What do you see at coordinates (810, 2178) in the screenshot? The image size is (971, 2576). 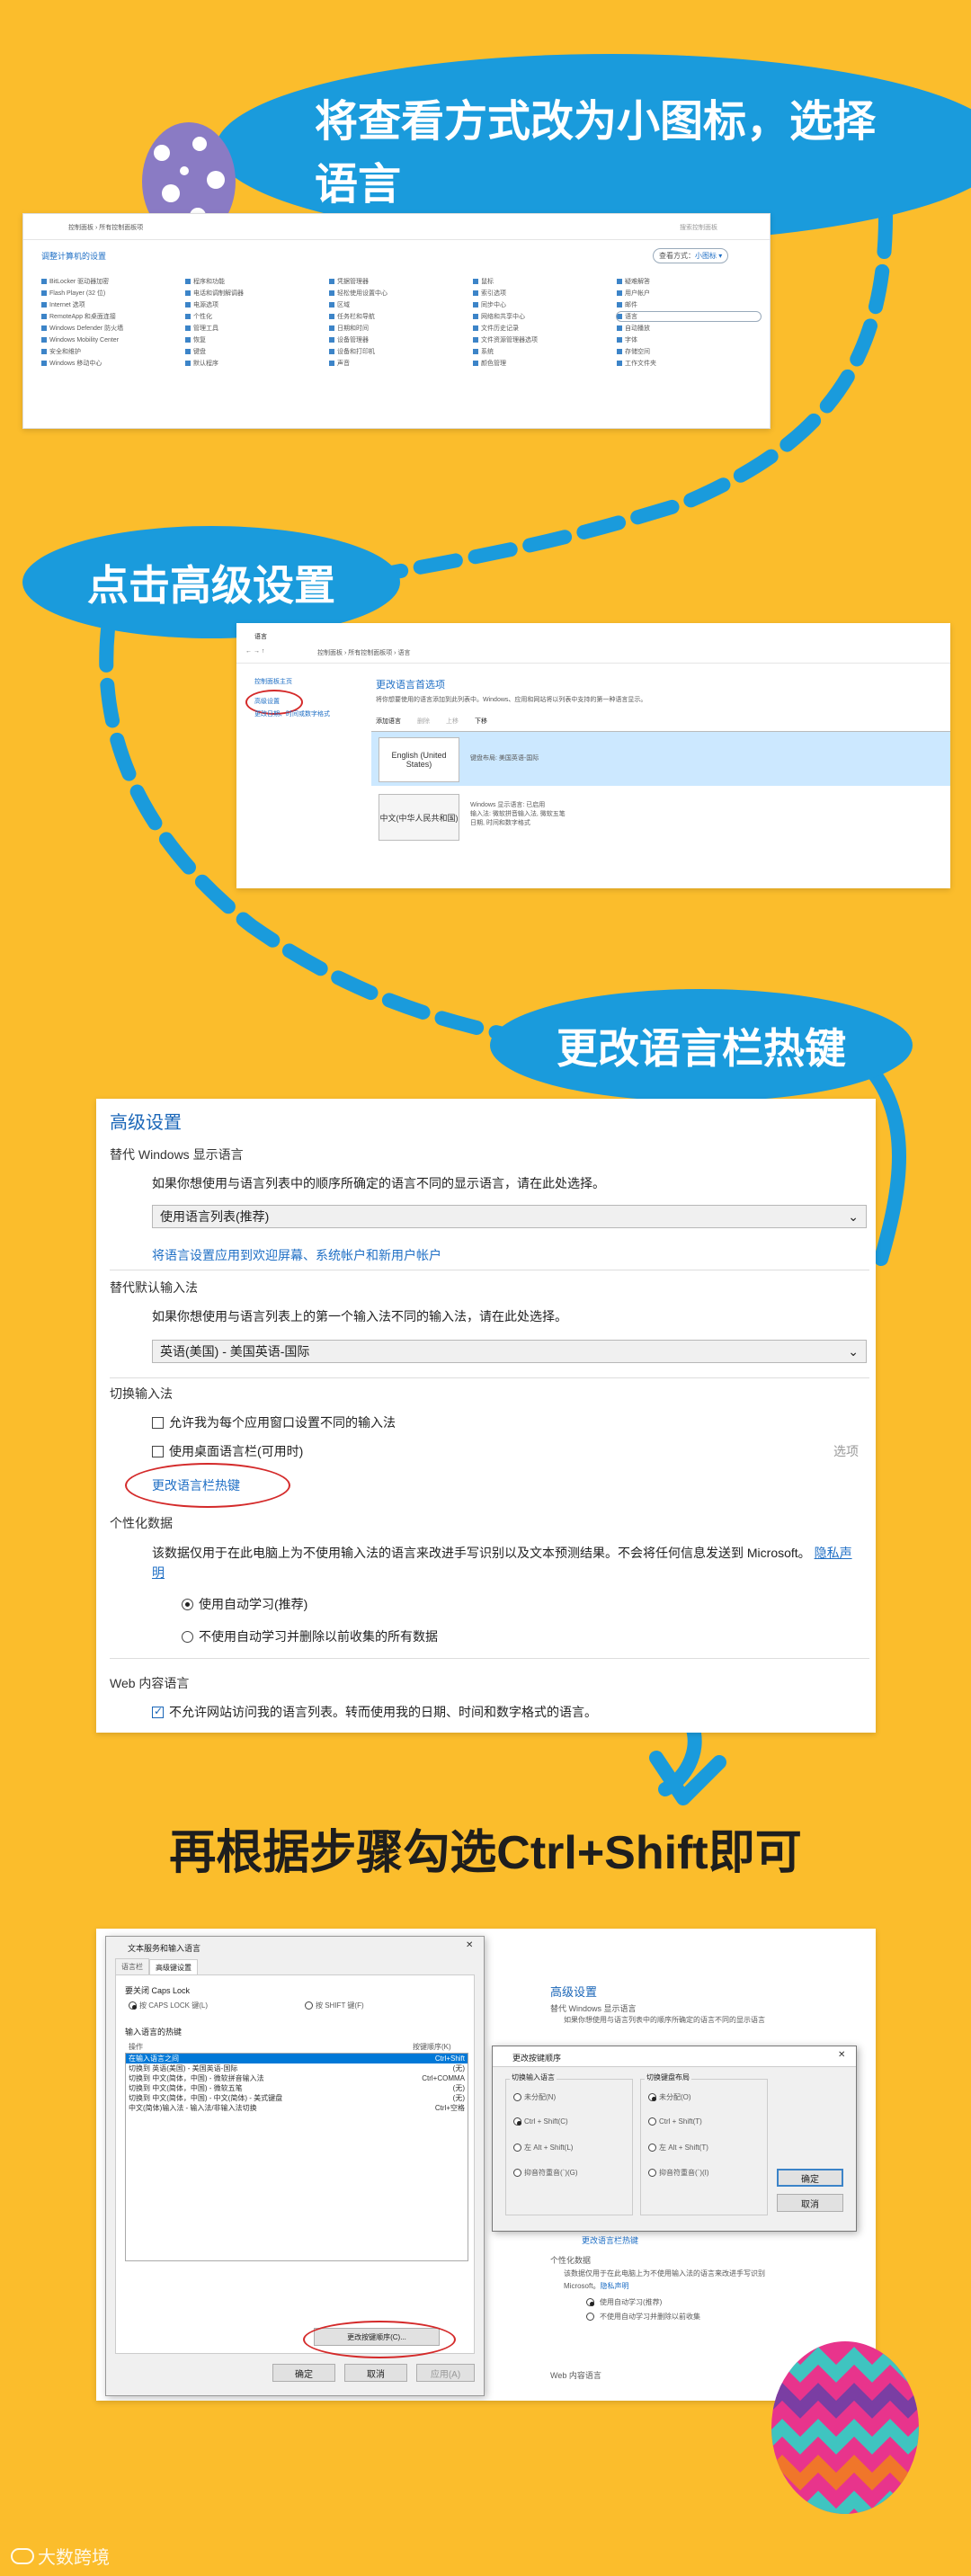 I see `popup-ok-button: 确定` at bounding box center [810, 2178].